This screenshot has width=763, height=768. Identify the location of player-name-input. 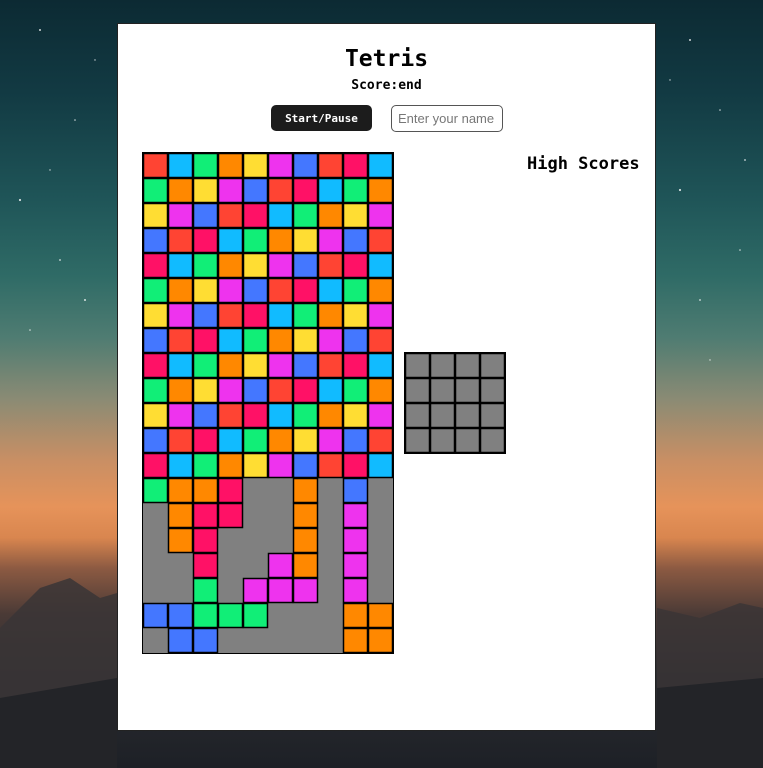
(447, 118).